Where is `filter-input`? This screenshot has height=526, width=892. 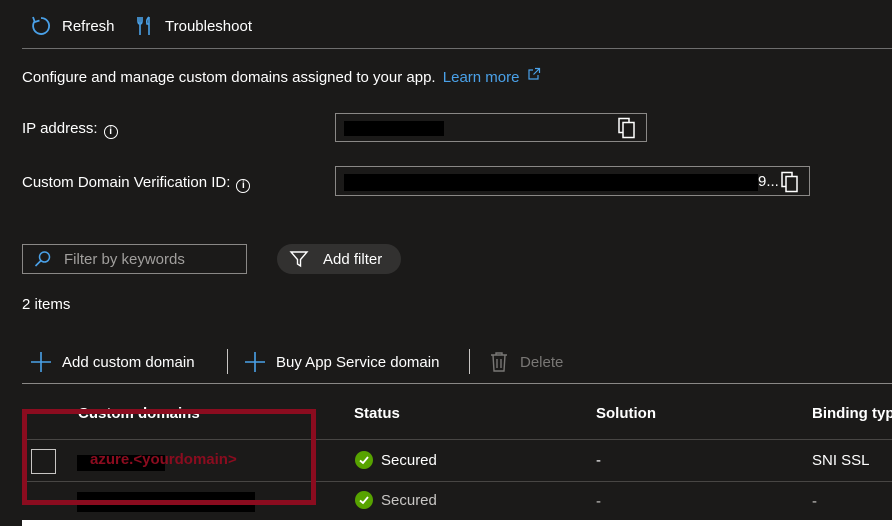
filter-input is located at coordinates (149, 259).